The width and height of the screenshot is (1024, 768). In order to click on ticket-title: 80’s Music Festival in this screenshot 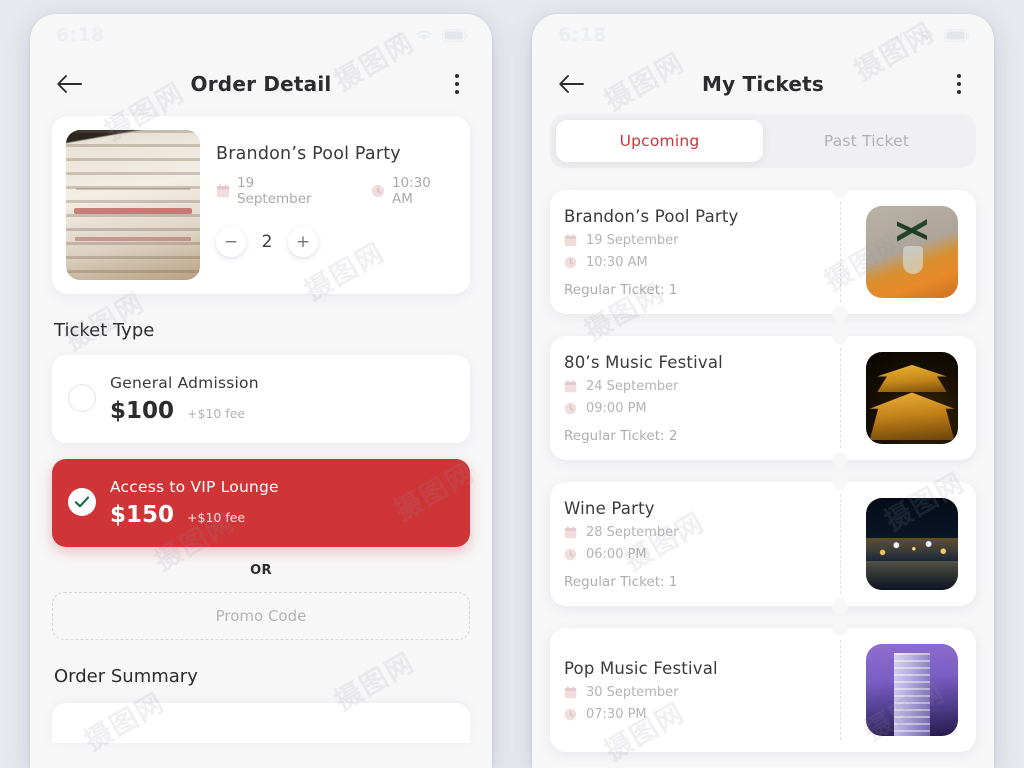, I will do `click(643, 362)`.